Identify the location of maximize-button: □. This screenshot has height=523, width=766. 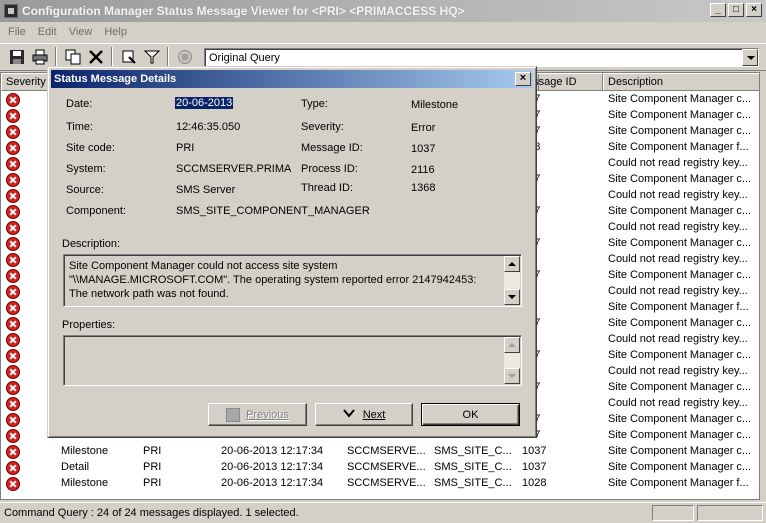
(736, 10).